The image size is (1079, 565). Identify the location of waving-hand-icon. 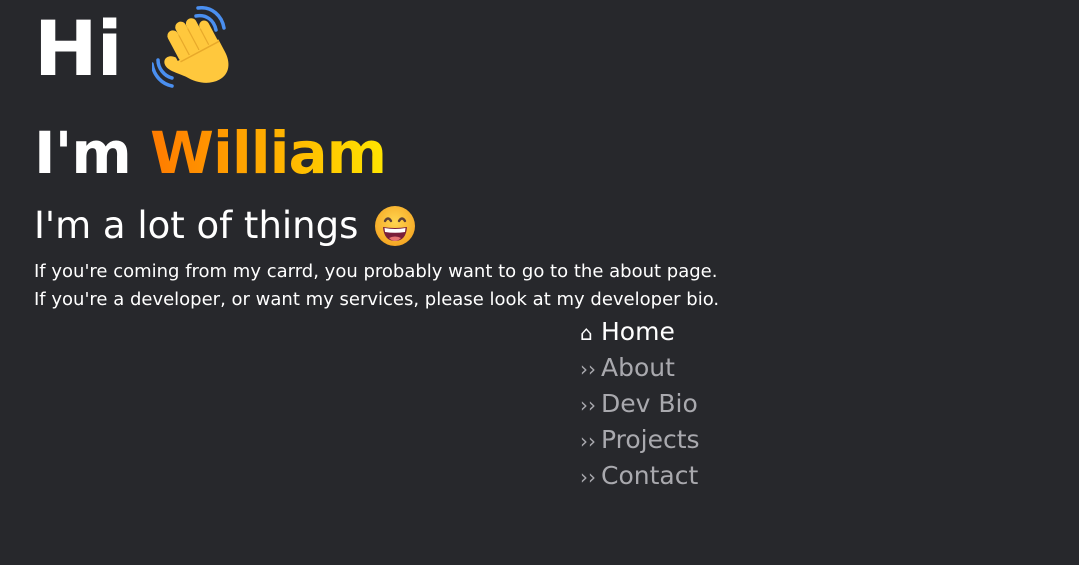
(193, 49).